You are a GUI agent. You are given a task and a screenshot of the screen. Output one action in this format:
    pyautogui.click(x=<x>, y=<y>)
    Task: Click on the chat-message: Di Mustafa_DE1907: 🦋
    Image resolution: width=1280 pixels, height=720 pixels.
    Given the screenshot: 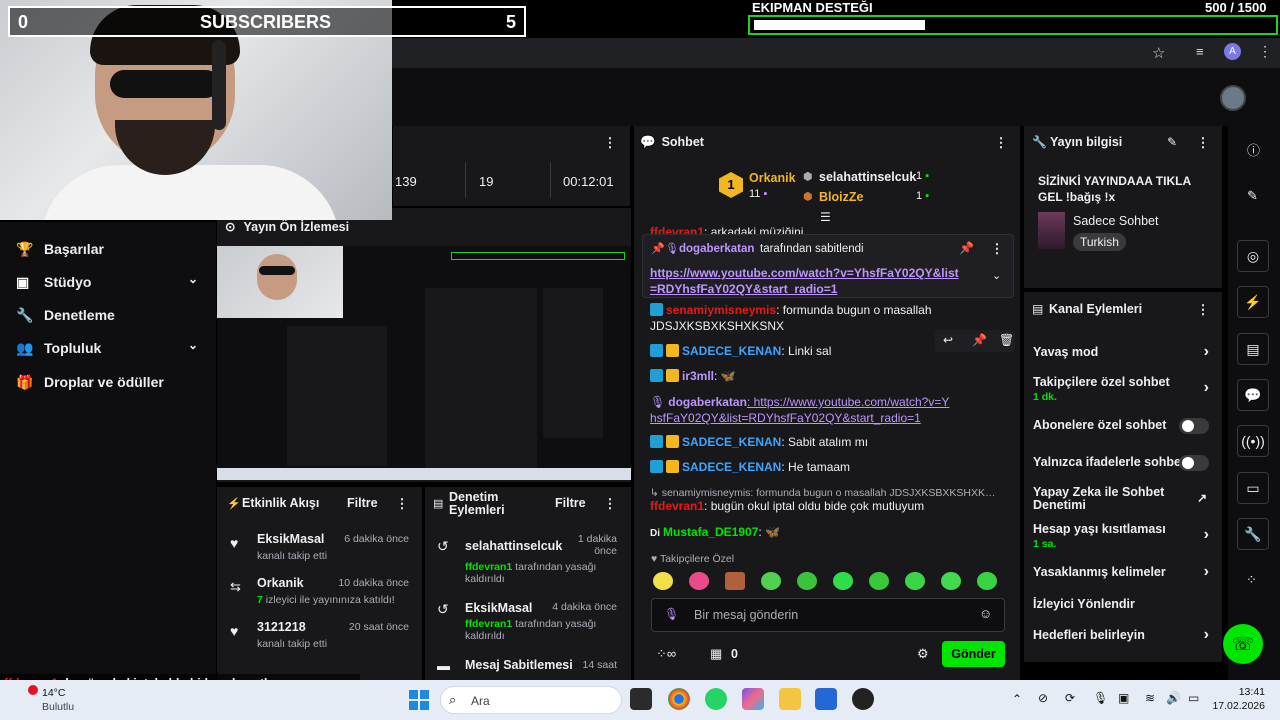 What is the action you would take?
    pyautogui.click(x=715, y=533)
    